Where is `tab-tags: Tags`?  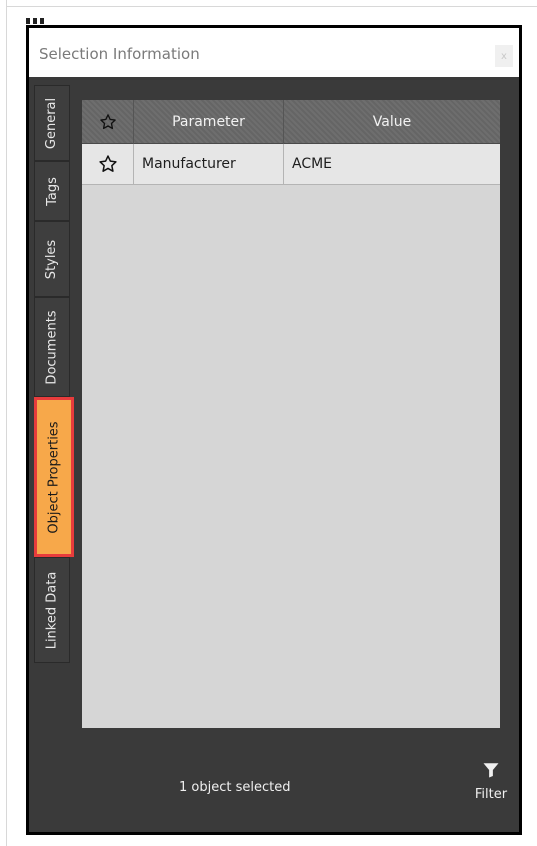
tab-tags: Tags is located at coordinates (52, 191).